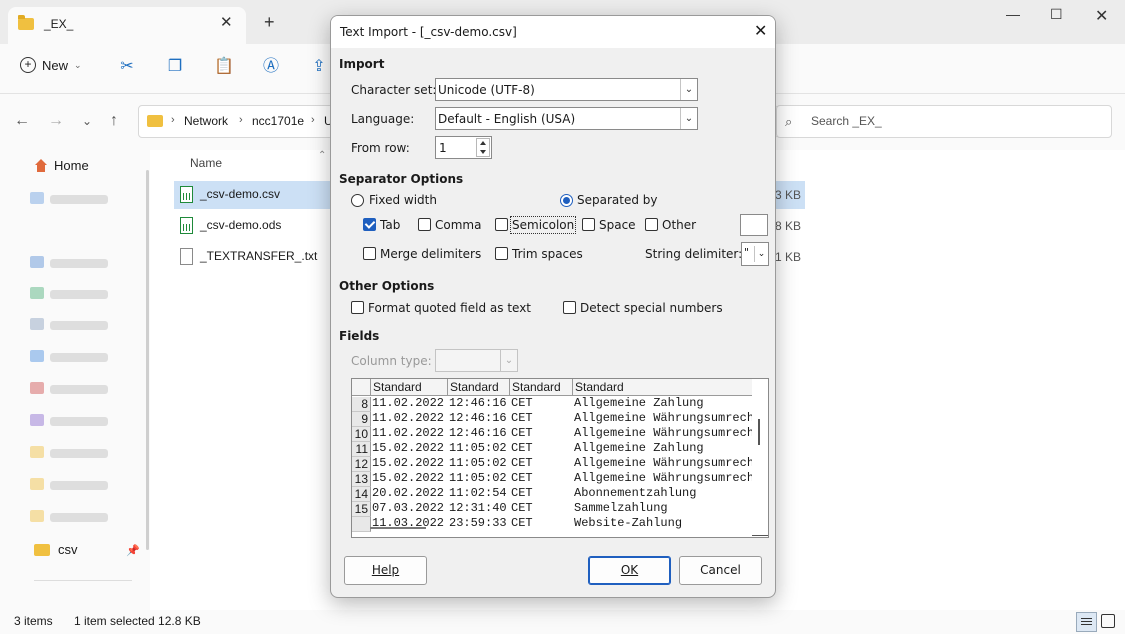 The height and width of the screenshot is (634, 1125). Describe the element at coordinates (61, 165) in the screenshot. I see `sidebar-item-home: Home` at that location.